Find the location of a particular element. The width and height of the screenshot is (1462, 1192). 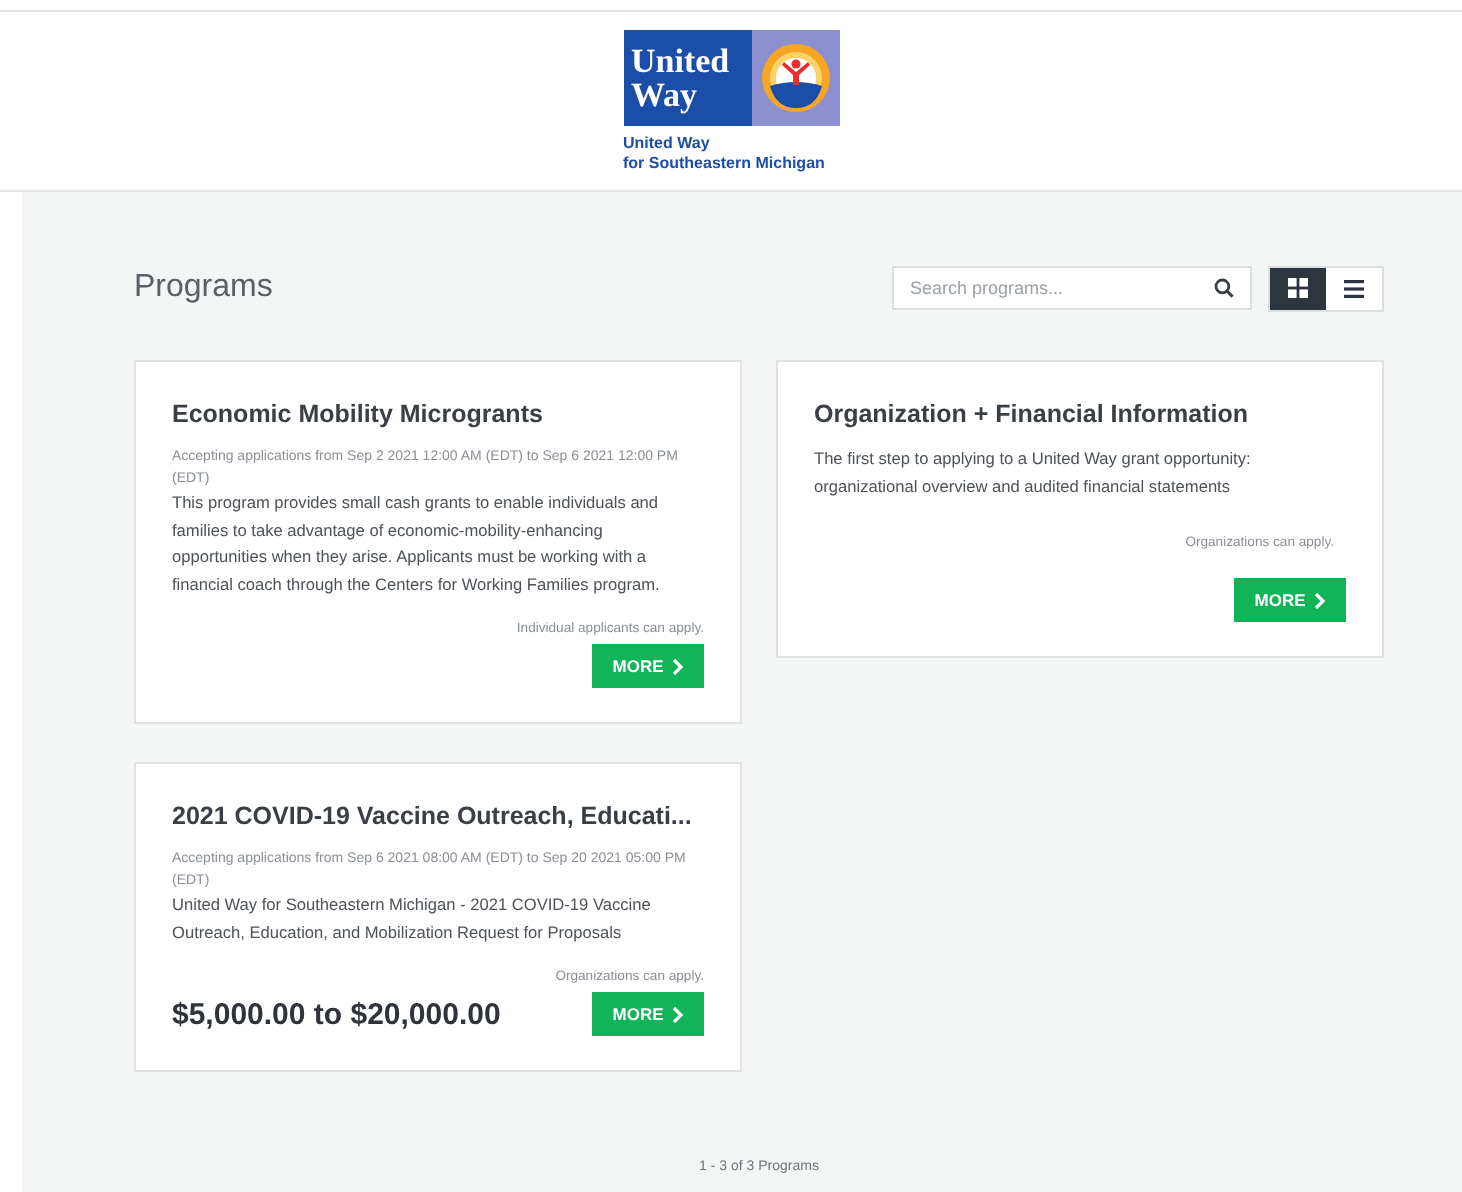

logo-word: Way is located at coordinates (665, 95).